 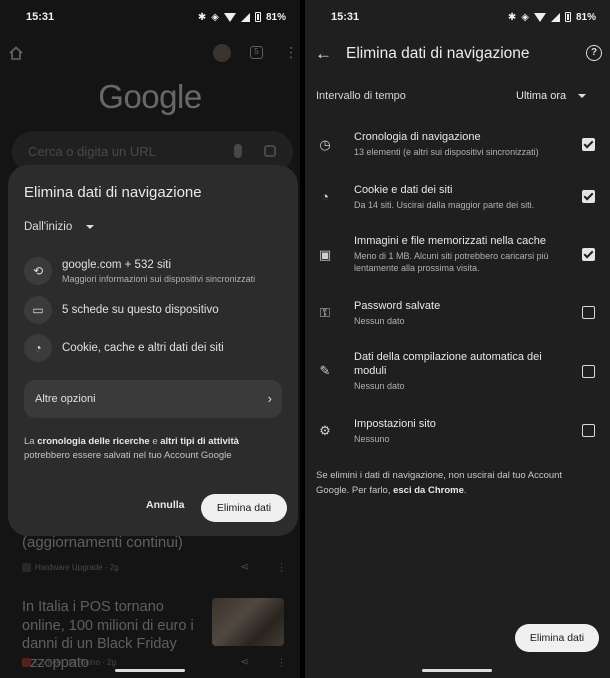 What do you see at coordinates (323, 54) in the screenshot?
I see `back-arrow-icon: ←` at bounding box center [323, 54].